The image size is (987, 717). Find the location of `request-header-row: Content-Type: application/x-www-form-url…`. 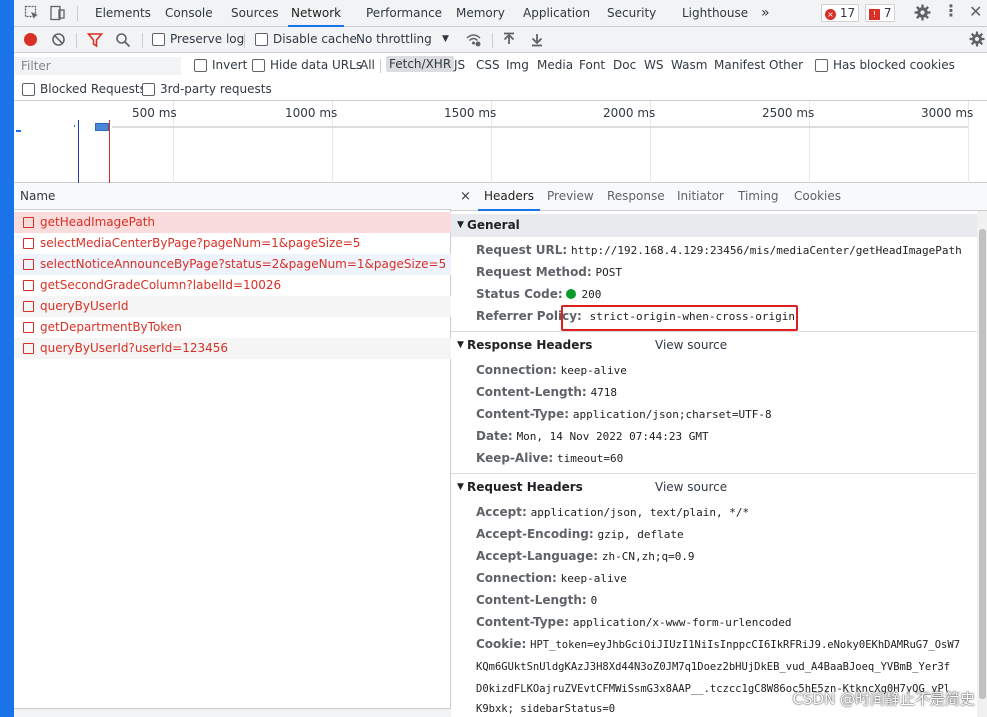

request-header-row: Content-Type: application/x-www-form-url… is located at coordinates (633, 622).